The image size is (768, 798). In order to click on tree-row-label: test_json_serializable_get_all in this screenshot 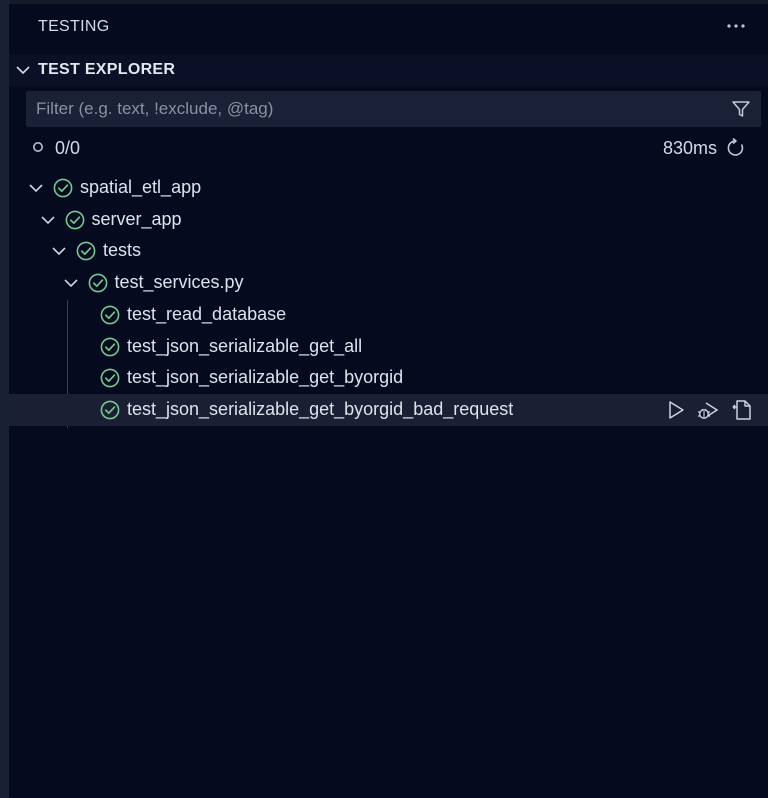, I will do `click(245, 345)`.